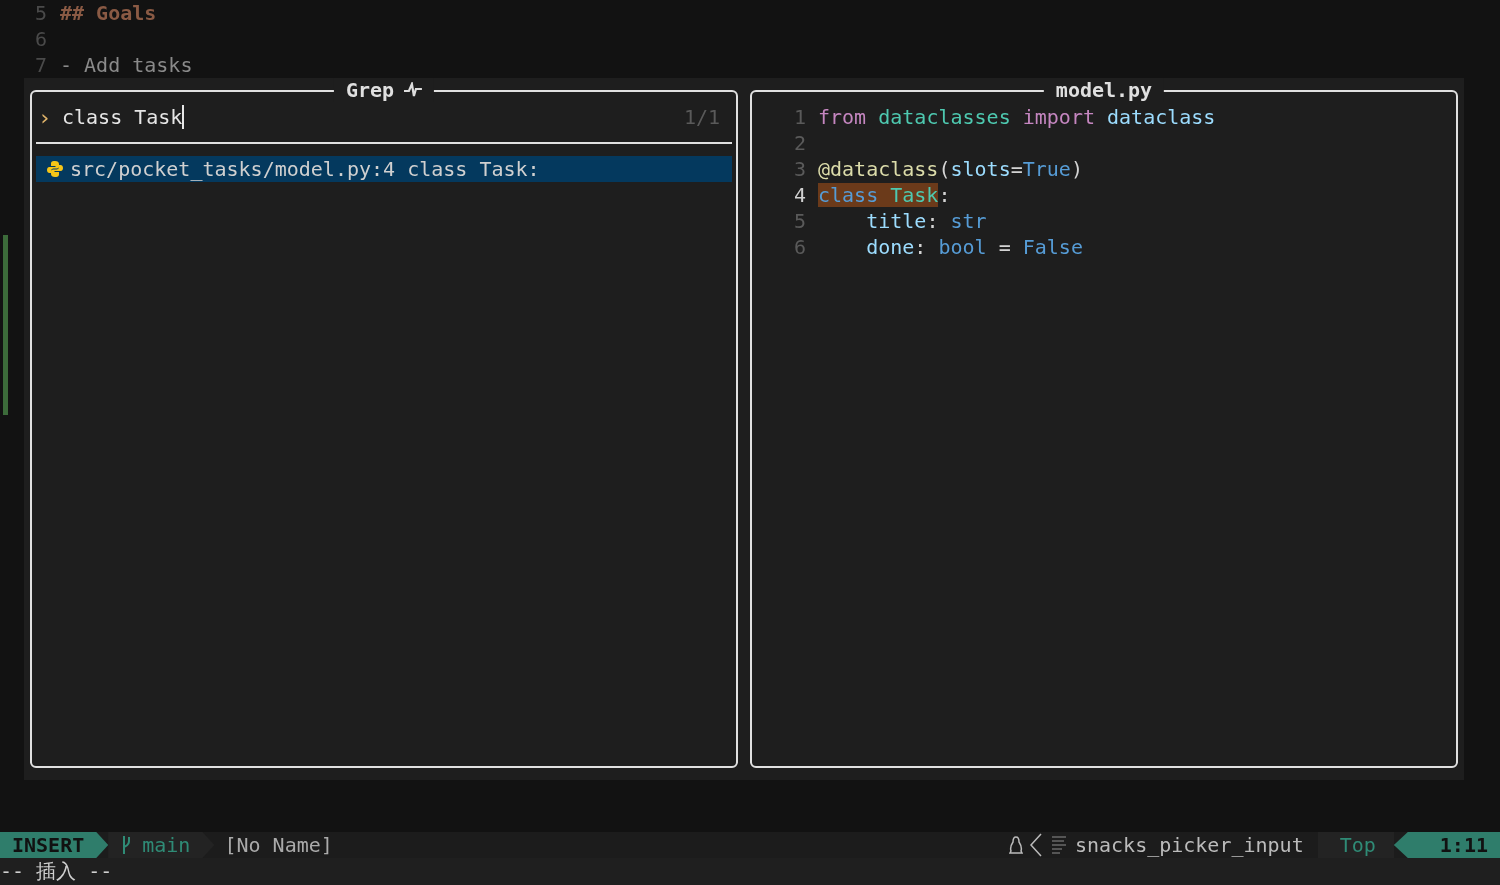  I want to click on match-count: 1/1, so click(701, 117).